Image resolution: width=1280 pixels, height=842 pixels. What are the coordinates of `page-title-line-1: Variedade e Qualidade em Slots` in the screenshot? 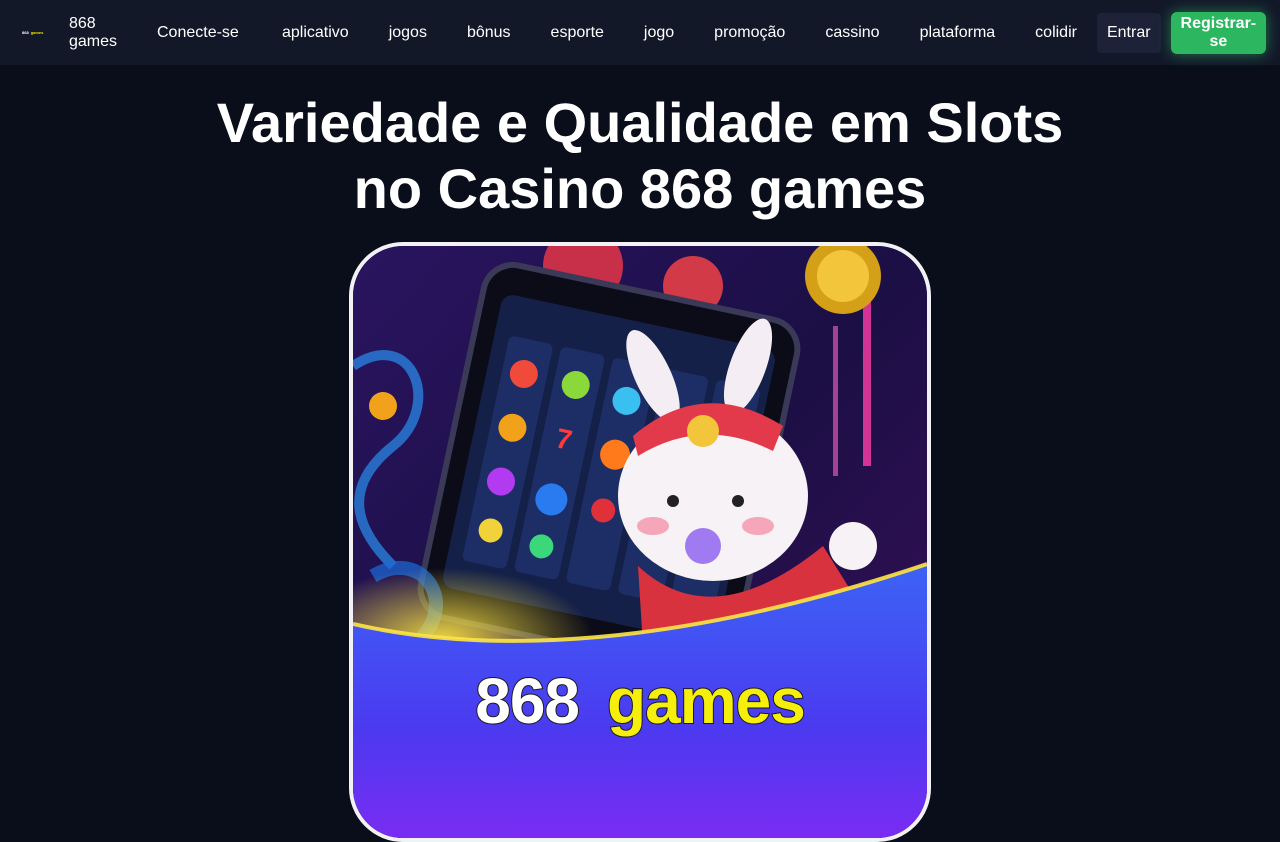 It's located at (640, 122).